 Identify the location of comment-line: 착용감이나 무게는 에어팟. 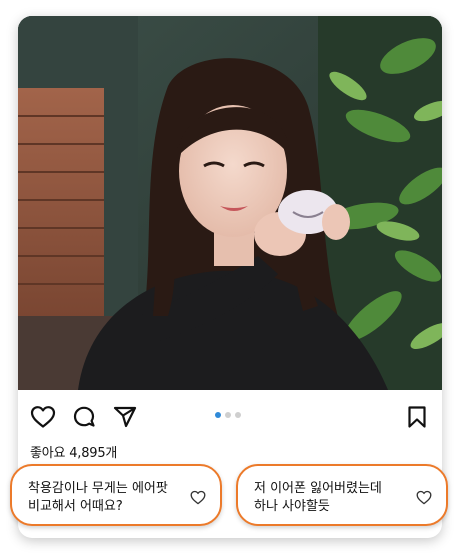
(98, 488).